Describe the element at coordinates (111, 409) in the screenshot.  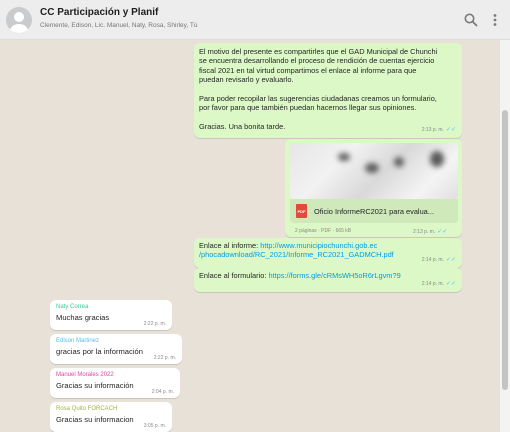
I see `sender-name: Rosa Quito FORCACH` at that location.